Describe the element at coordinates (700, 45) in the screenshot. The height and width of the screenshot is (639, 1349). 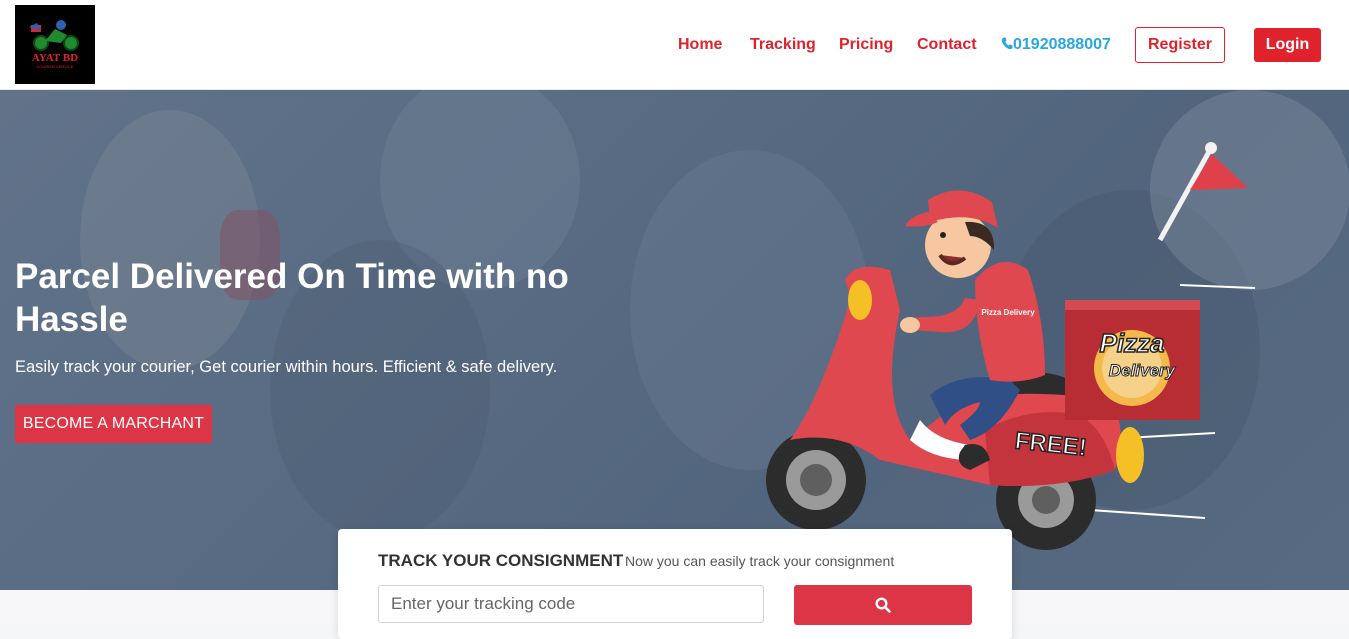
I see `nav-home: Home` at that location.